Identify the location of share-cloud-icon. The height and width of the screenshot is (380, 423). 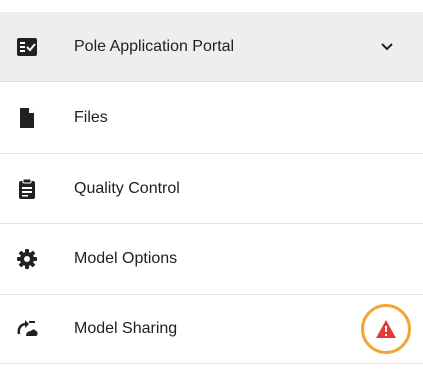
(27, 329).